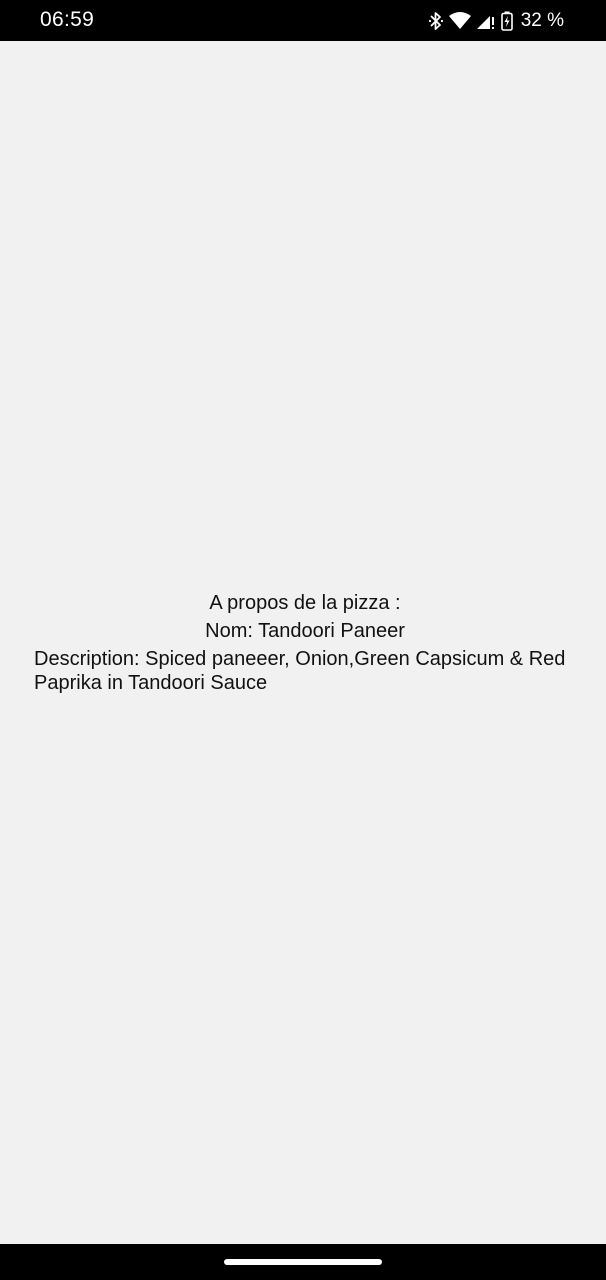 This screenshot has width=606, height=1280. Describe the element at coordinates (67, 19) in the screenshot. I see `status-time: 06:59` at that location.